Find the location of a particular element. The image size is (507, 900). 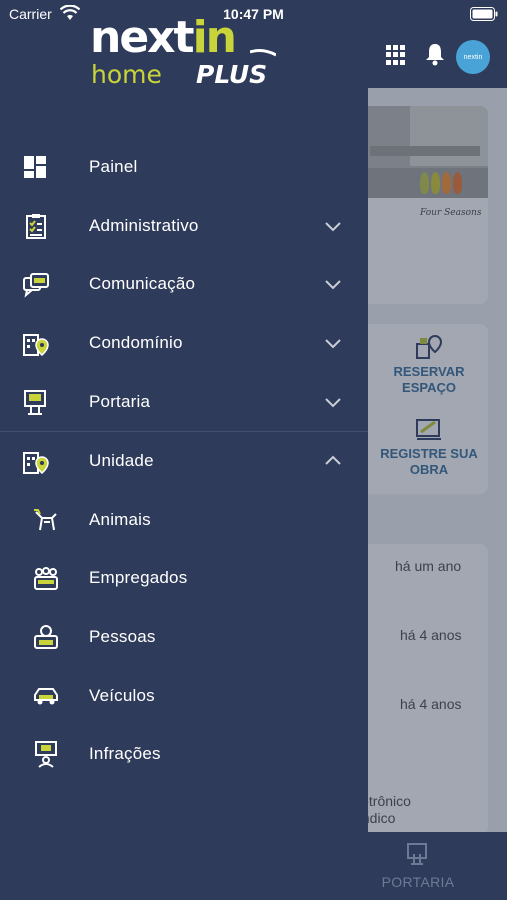

condominium-photo is located at coordinates (419, 152).